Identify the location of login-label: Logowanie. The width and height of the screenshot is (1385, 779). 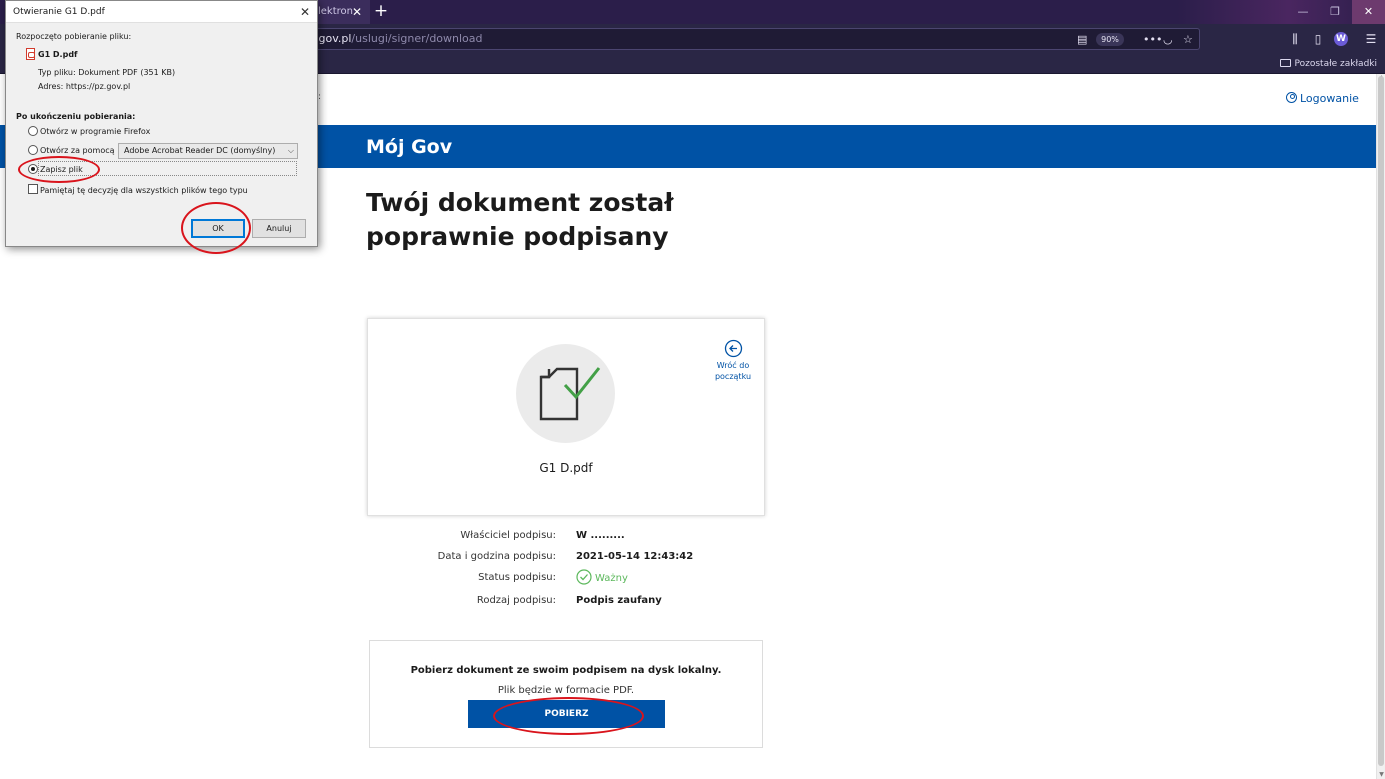
(1329, 98).